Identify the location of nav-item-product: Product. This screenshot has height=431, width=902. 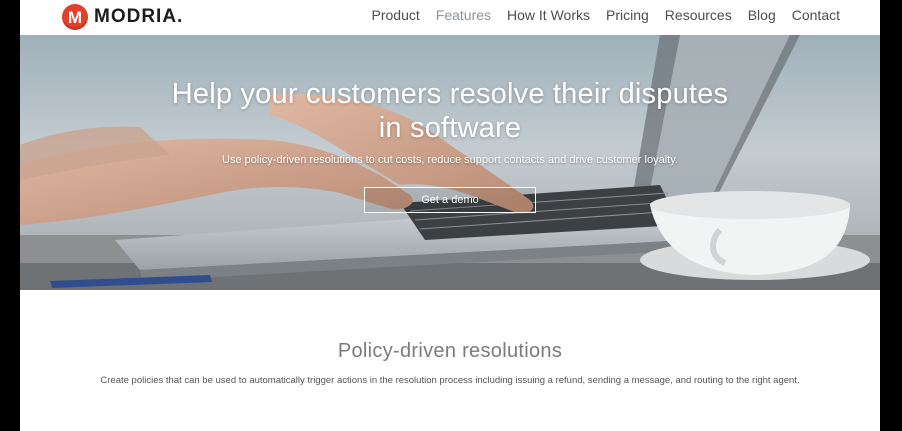
(396, 15).